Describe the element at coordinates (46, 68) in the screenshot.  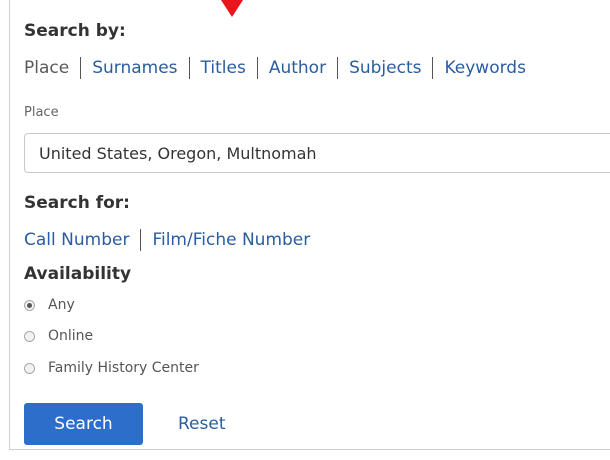
I see `tab-place: Place` at that location.